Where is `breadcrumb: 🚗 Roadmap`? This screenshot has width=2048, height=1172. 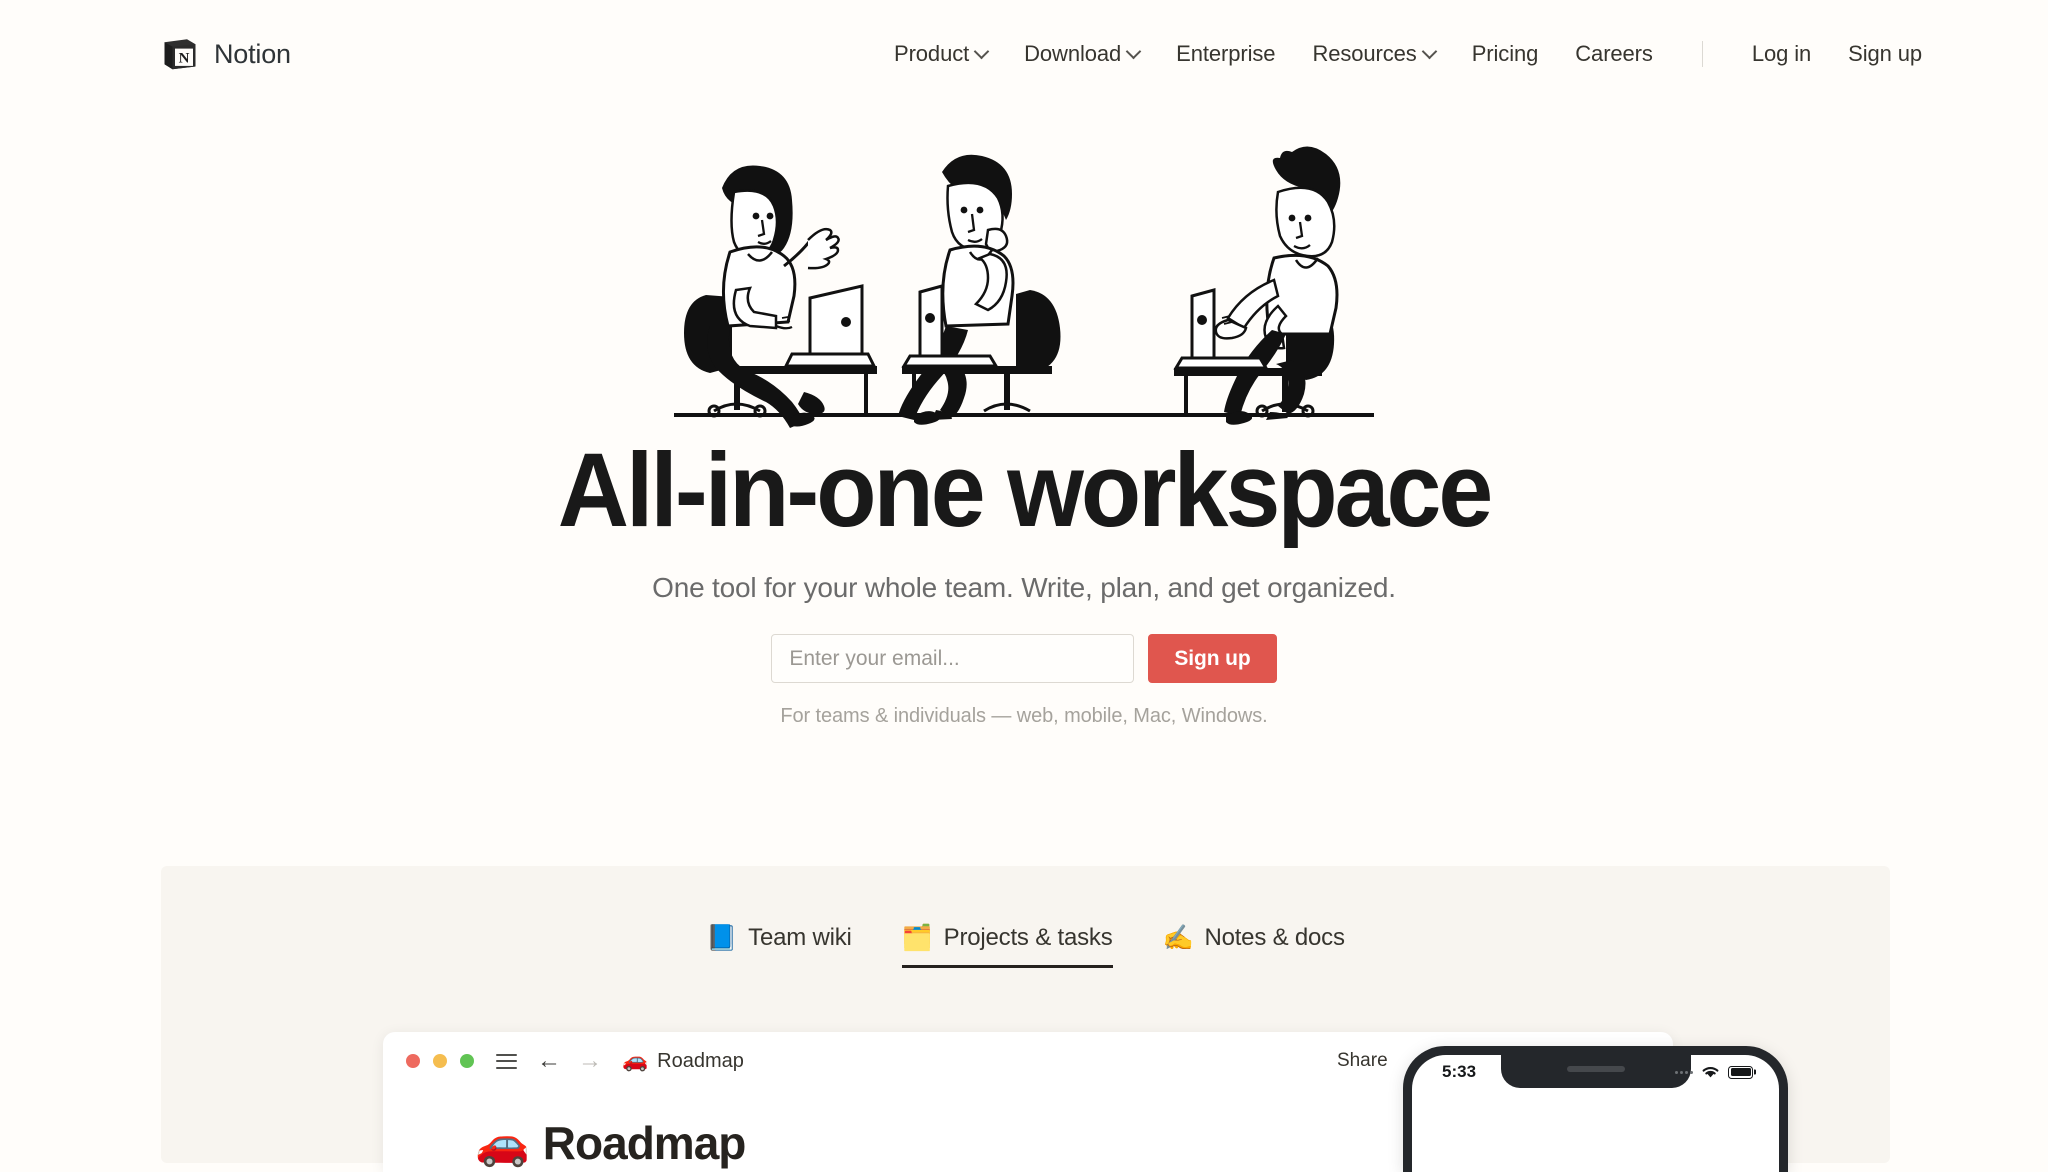
breadcrumb: 🚗 Roadmap is located at coordinates (683, 1061).